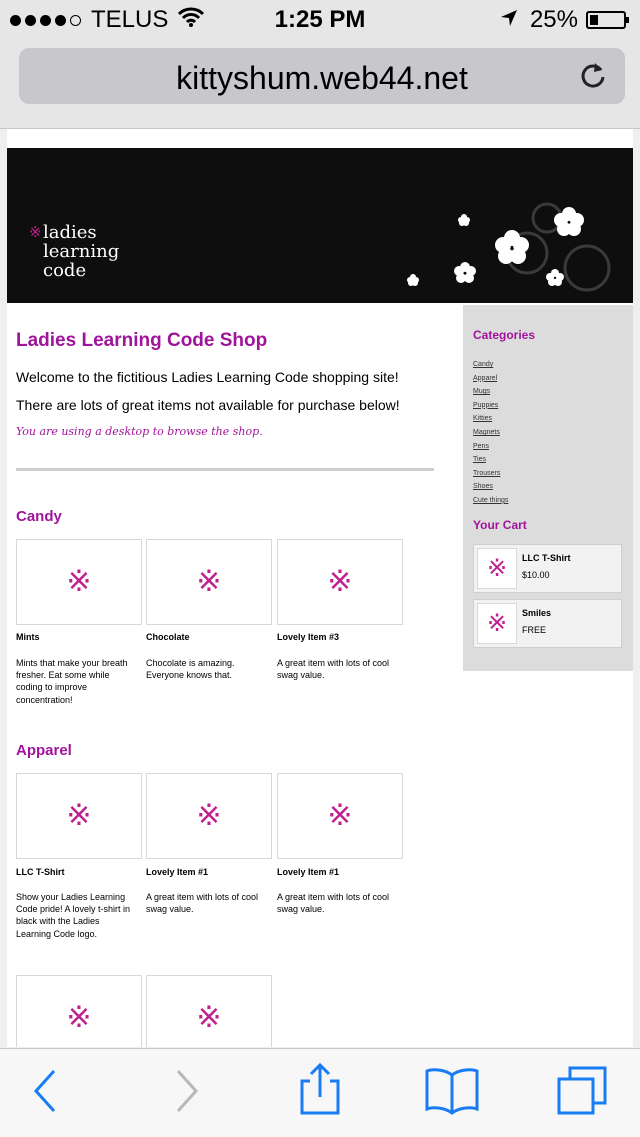 The image size is (640, 1137). What do you see at coordinates (490, 379) in the screenshot?
I see `category-link: Apparel` at bounding box center [490, 379].